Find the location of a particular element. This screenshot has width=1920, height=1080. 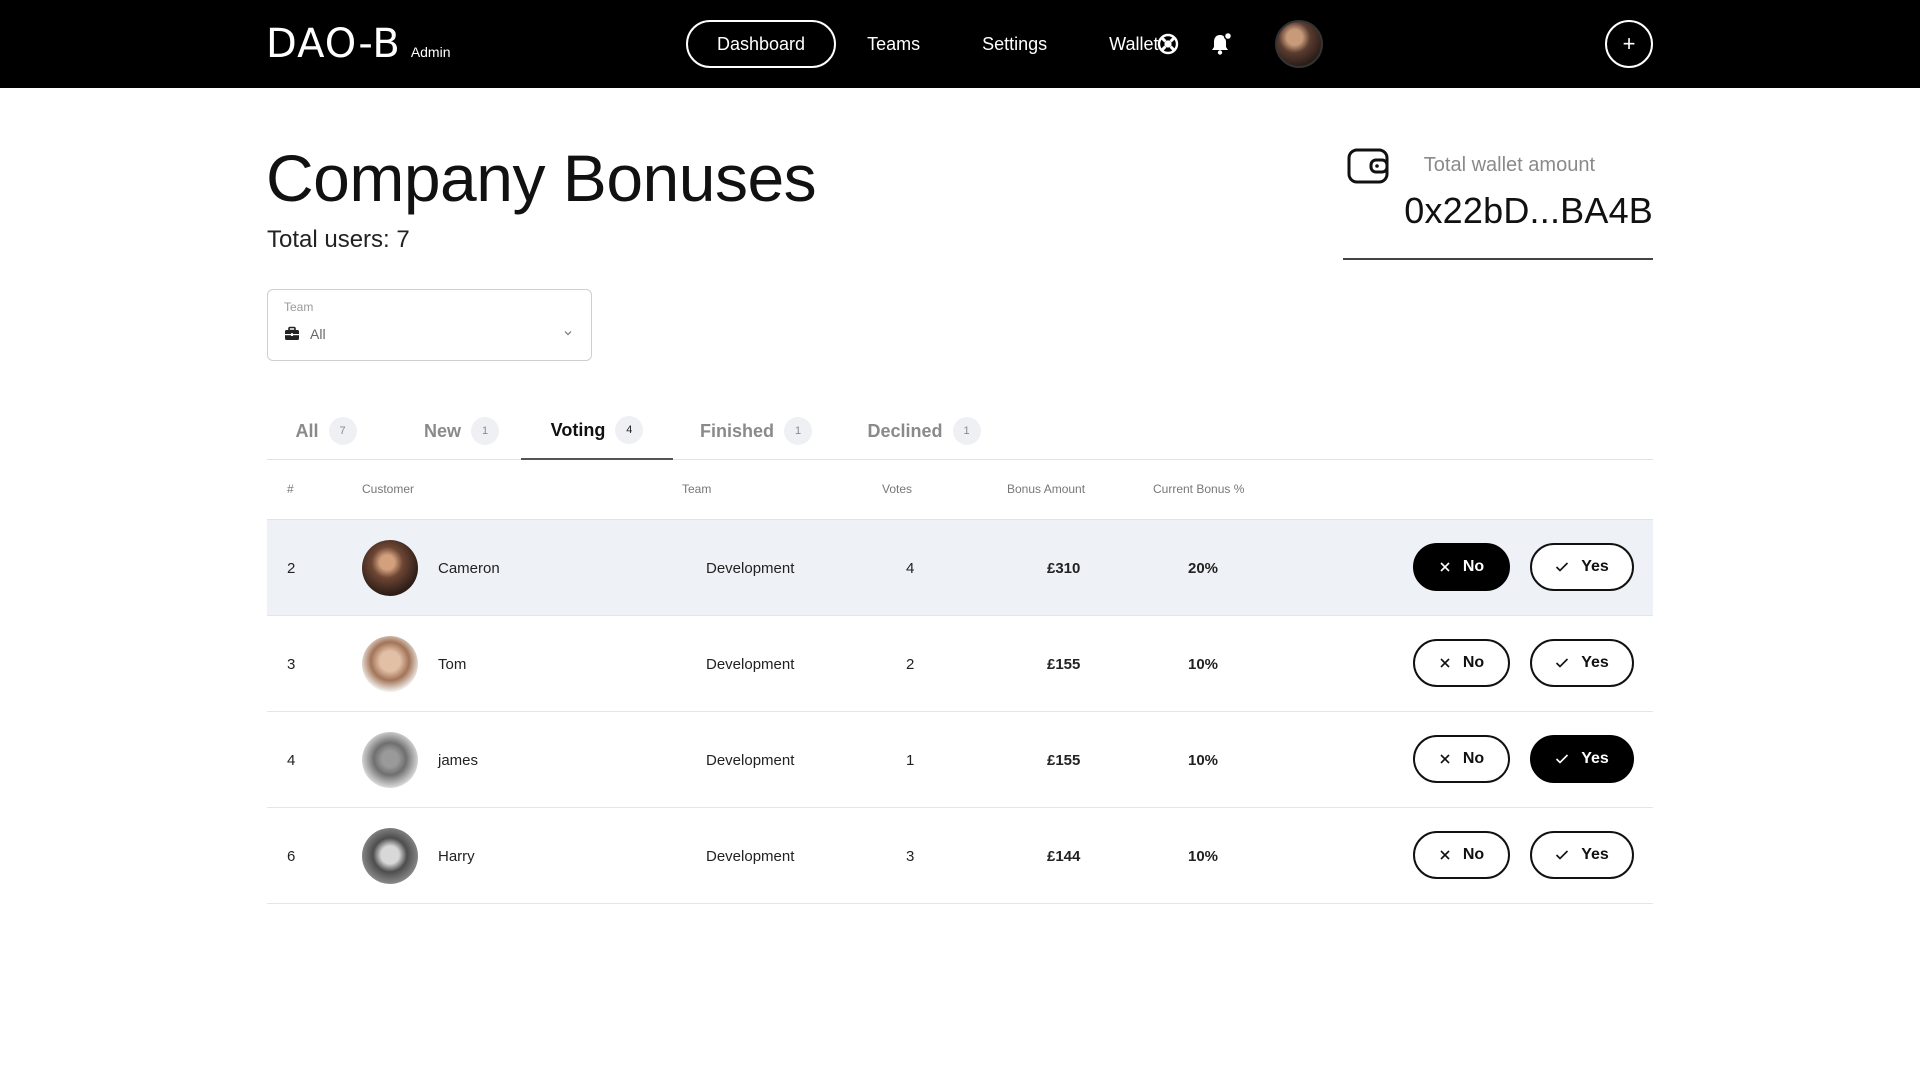

table-row: 6 Harry Development 3 £144 10% No Yes is located at coordinates (960, 856).